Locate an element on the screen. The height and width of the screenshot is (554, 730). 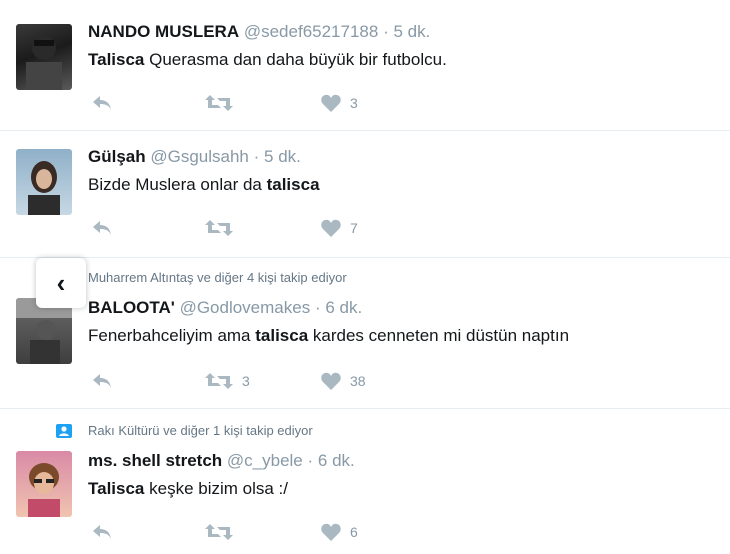
retweet-count: 3 is located at coordinates (246, 381).